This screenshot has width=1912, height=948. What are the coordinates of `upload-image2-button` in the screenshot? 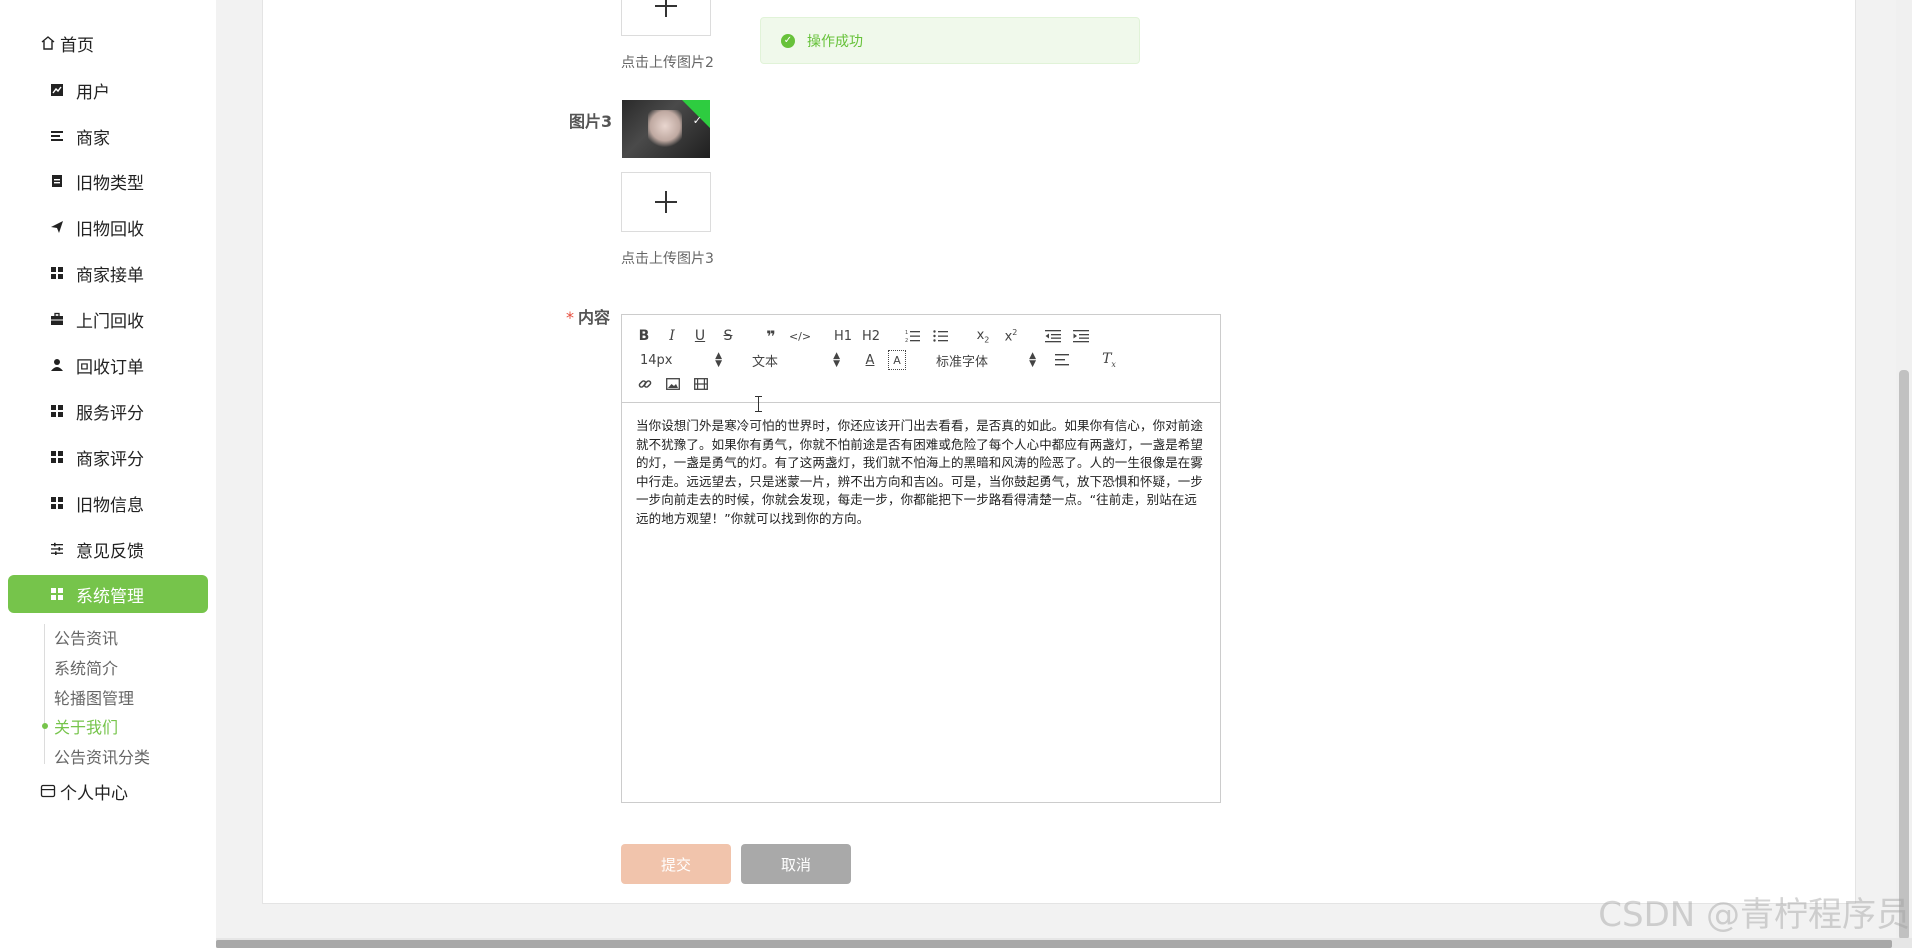 It's located at (666, 18).